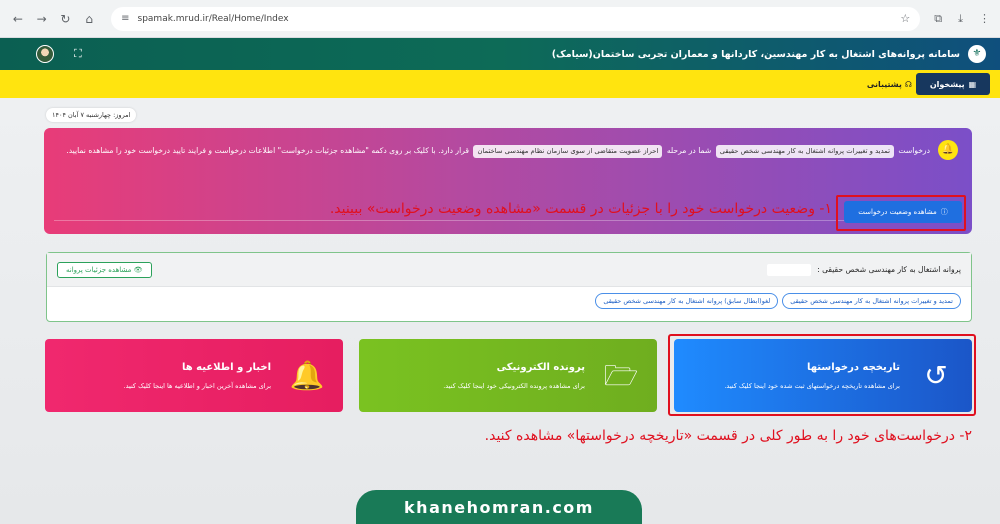 The image size is (1000, 524). Describe the element at coordinates (908, 84) in the screenshot. I see `headset-icon: ☊` at that location.